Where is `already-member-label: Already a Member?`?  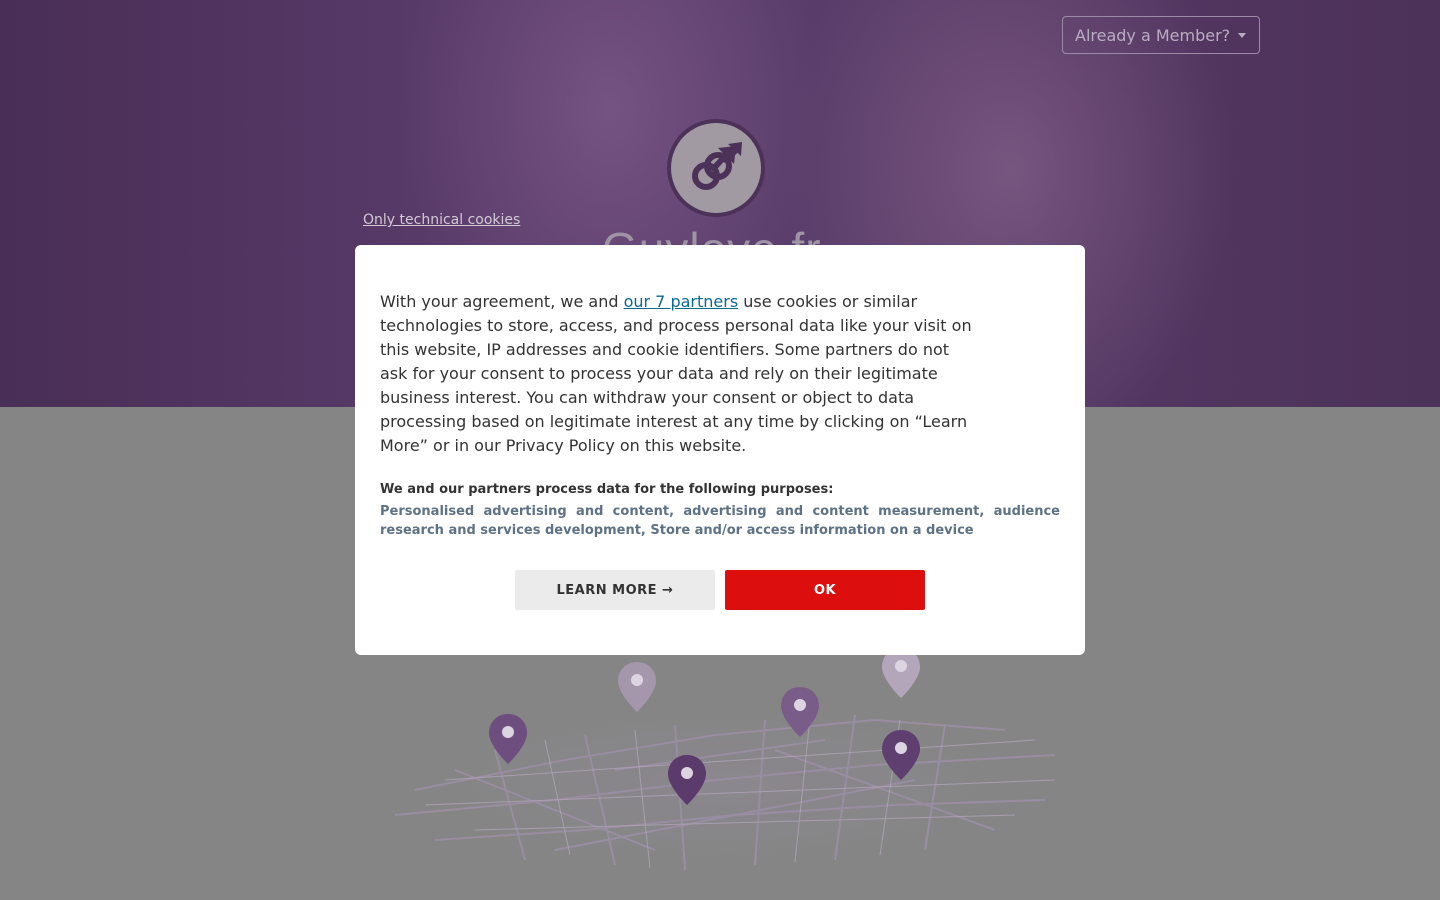 already-member-label: Already a Member? is located at coordinates (1153, 35).